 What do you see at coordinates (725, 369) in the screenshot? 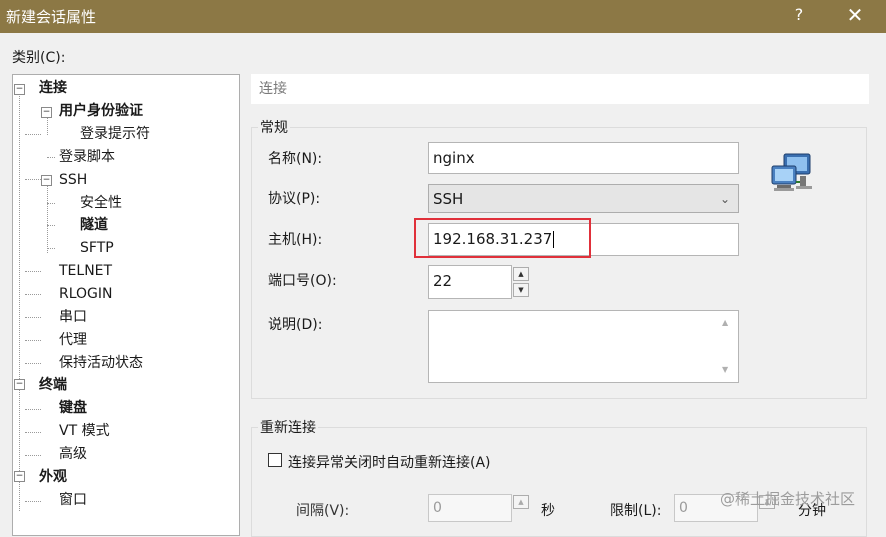
I see `scroll-down-arrow-icon: ▼` at bounding box center [725, 369].